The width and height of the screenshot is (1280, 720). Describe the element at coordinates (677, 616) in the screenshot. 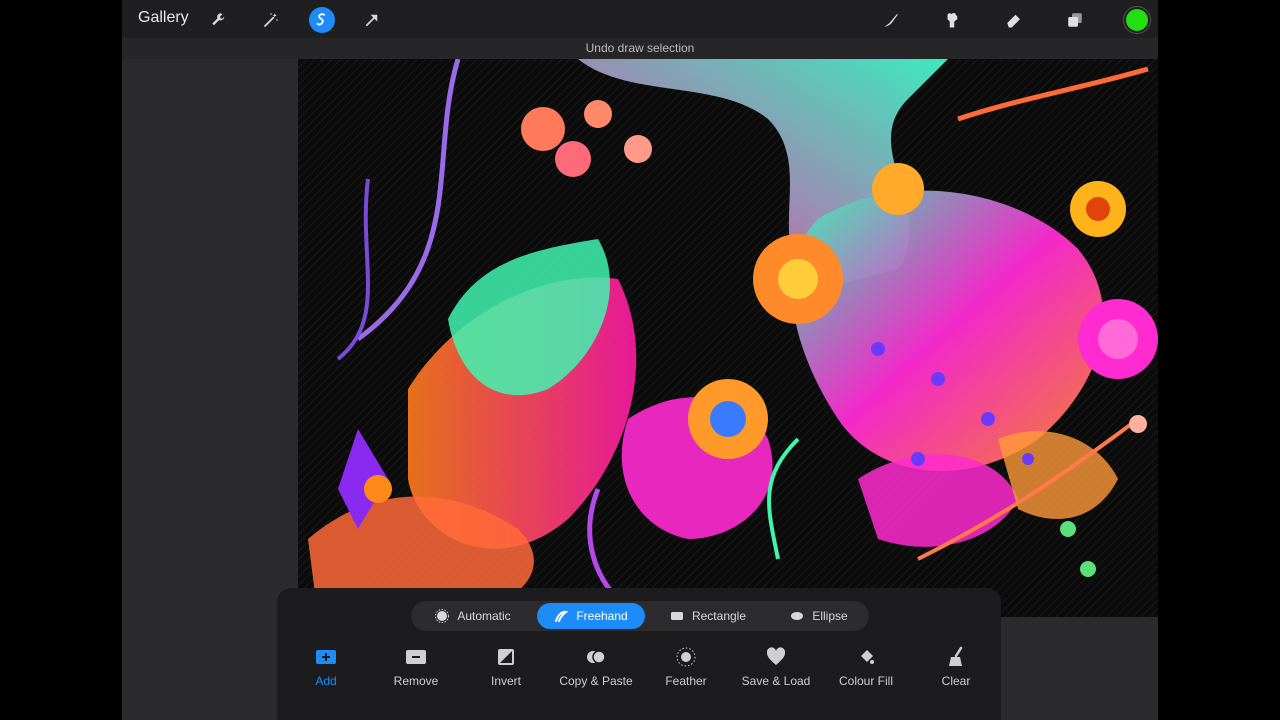

I see `rectangle-icon` at that location.